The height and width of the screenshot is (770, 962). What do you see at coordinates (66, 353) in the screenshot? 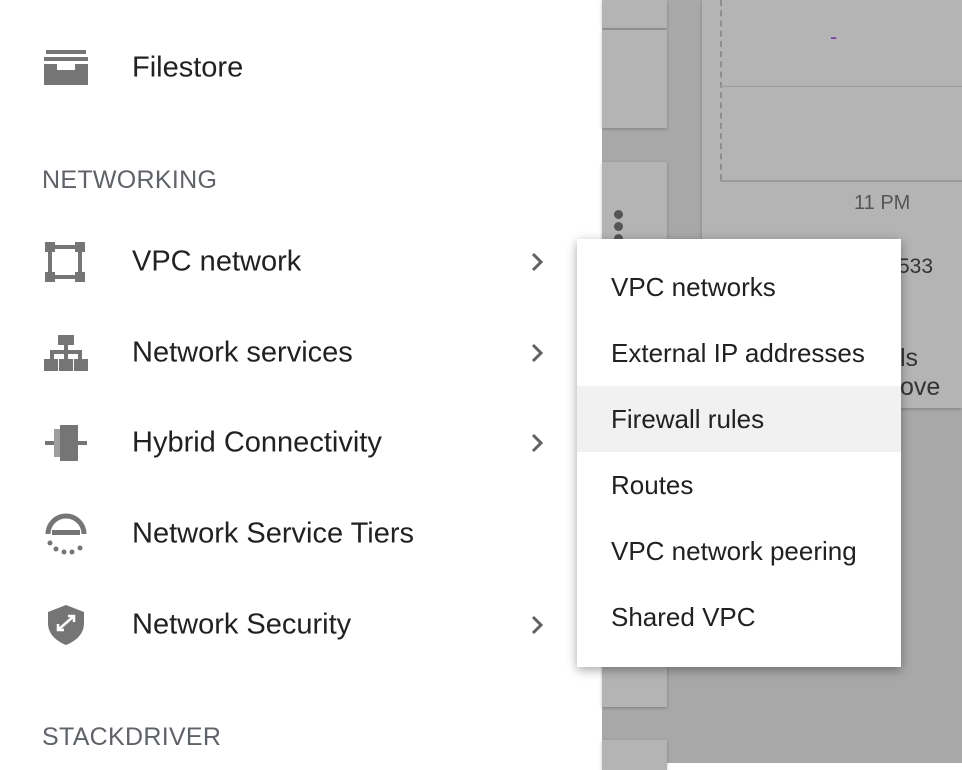
I see `network-services-icon` at bounding box center [66, 353].